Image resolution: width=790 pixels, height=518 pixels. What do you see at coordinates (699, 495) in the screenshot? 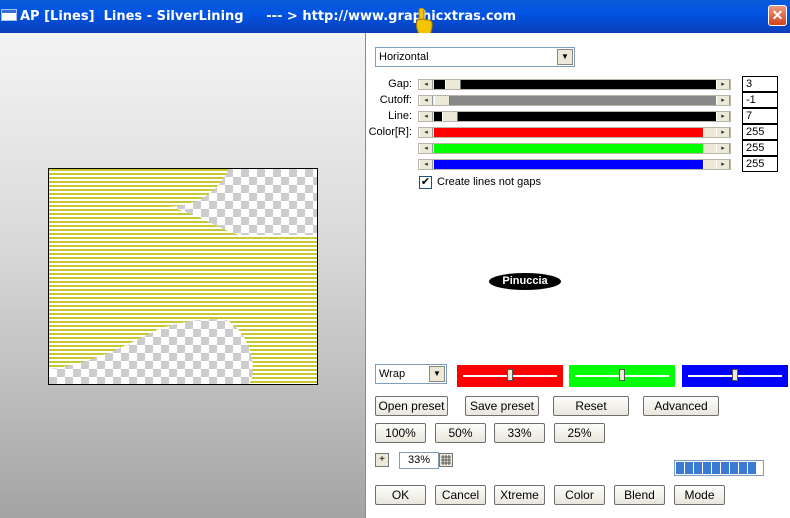
I see `mode-button: Mode` at bounding box center [699, 495].